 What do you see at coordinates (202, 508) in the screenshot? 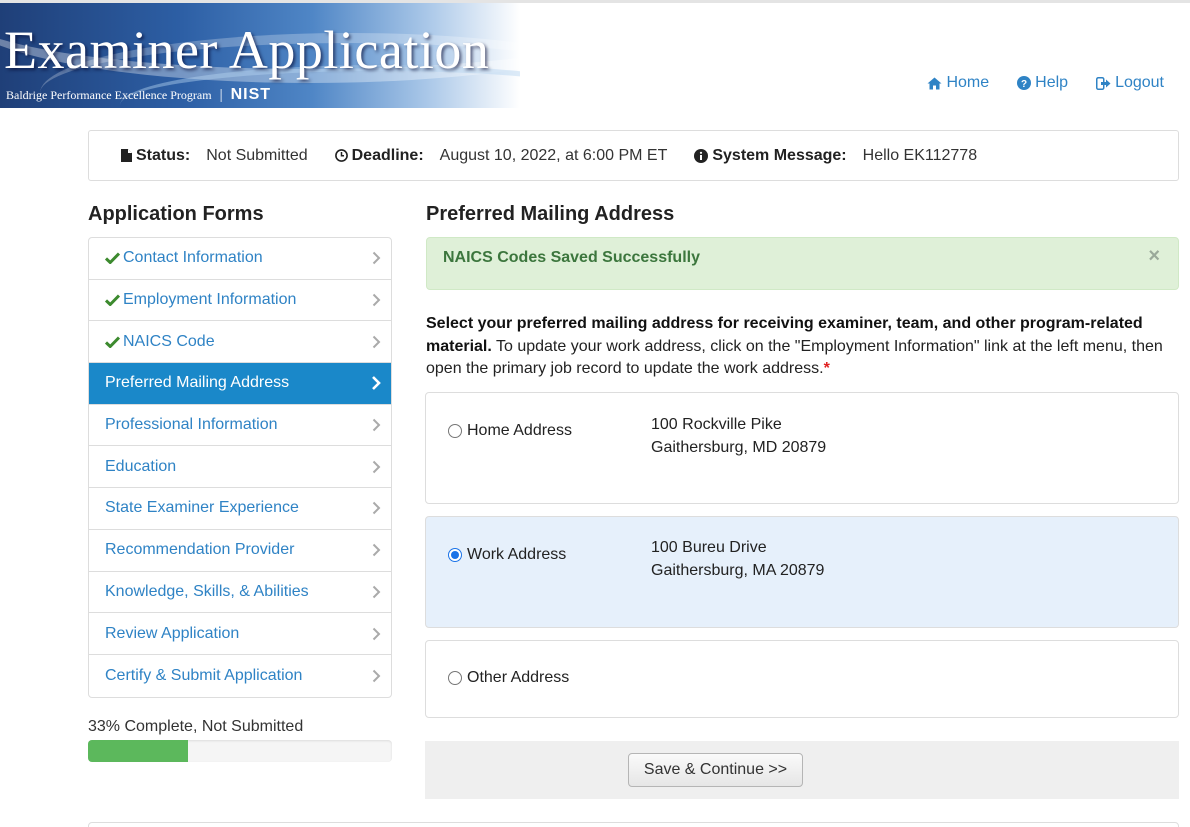
I see `sidebar-item-label: State Examiner Experience` at bounding box center [202, 508].